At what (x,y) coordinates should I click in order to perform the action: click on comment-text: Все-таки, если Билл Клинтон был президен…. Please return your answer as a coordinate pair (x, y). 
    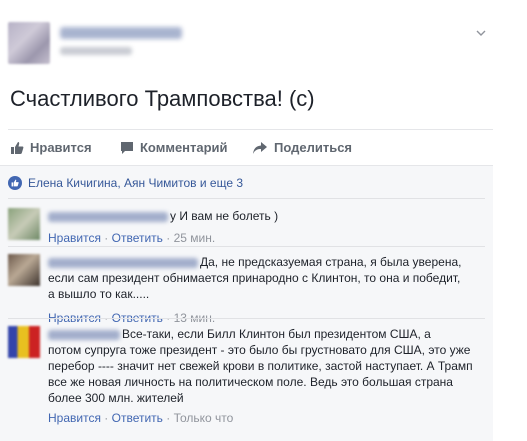
    Looking at the image, I should click on (276, 334).